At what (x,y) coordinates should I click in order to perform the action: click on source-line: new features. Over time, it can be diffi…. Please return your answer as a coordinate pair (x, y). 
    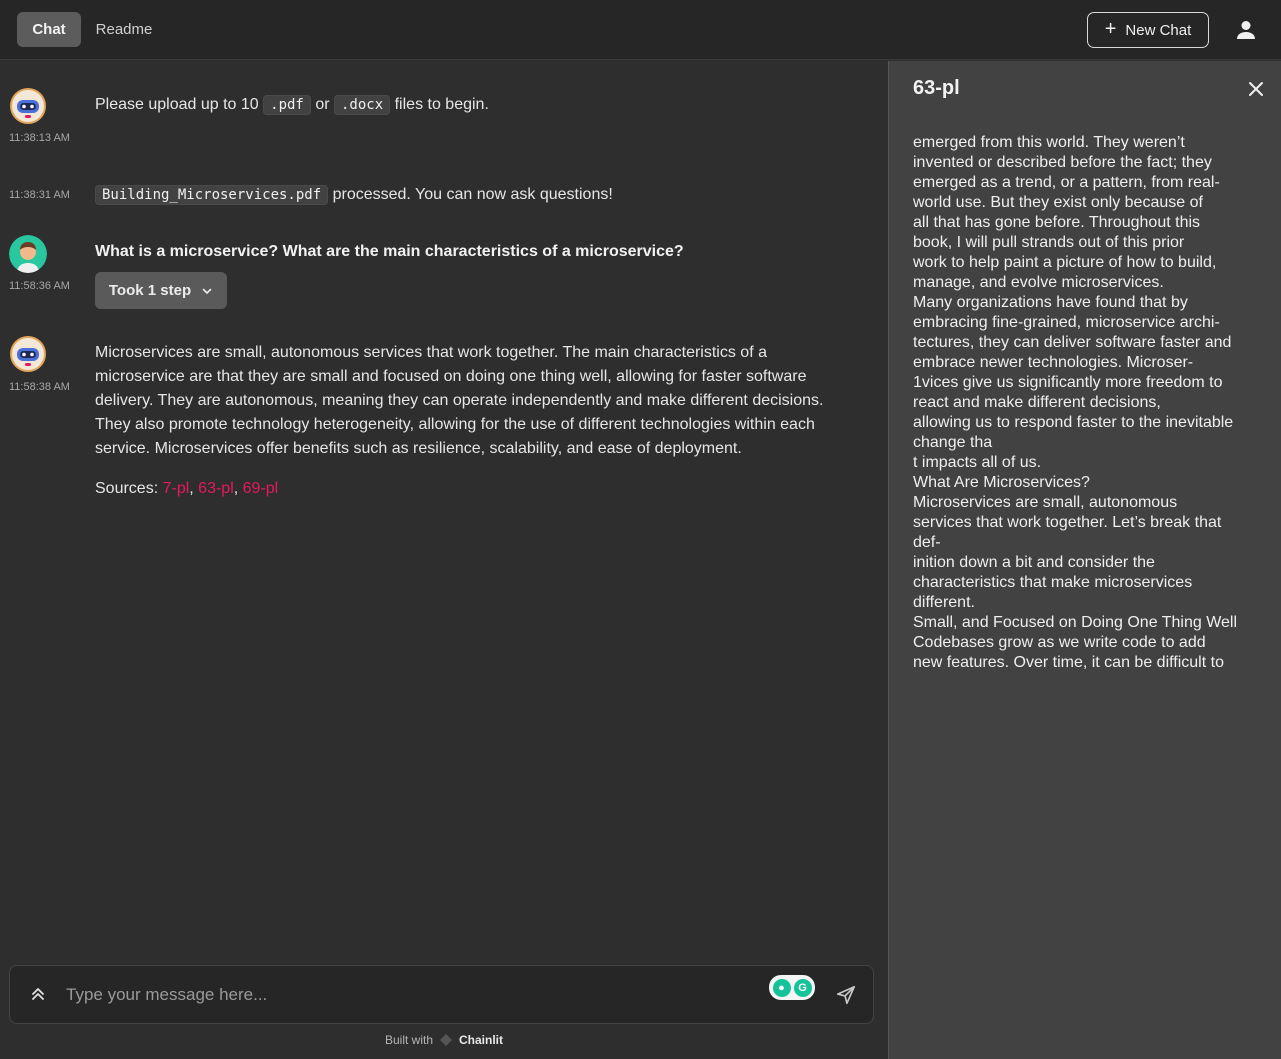
    Looking at the image, I should click on (1068, 662).